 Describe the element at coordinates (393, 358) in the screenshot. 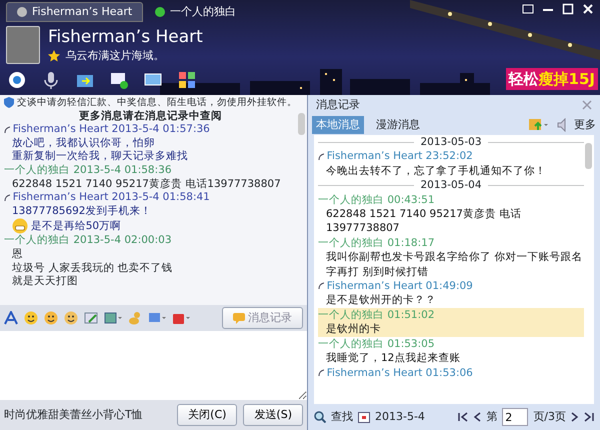

I see `message-text: 我睡觉了，12点我起来查账` at that location.